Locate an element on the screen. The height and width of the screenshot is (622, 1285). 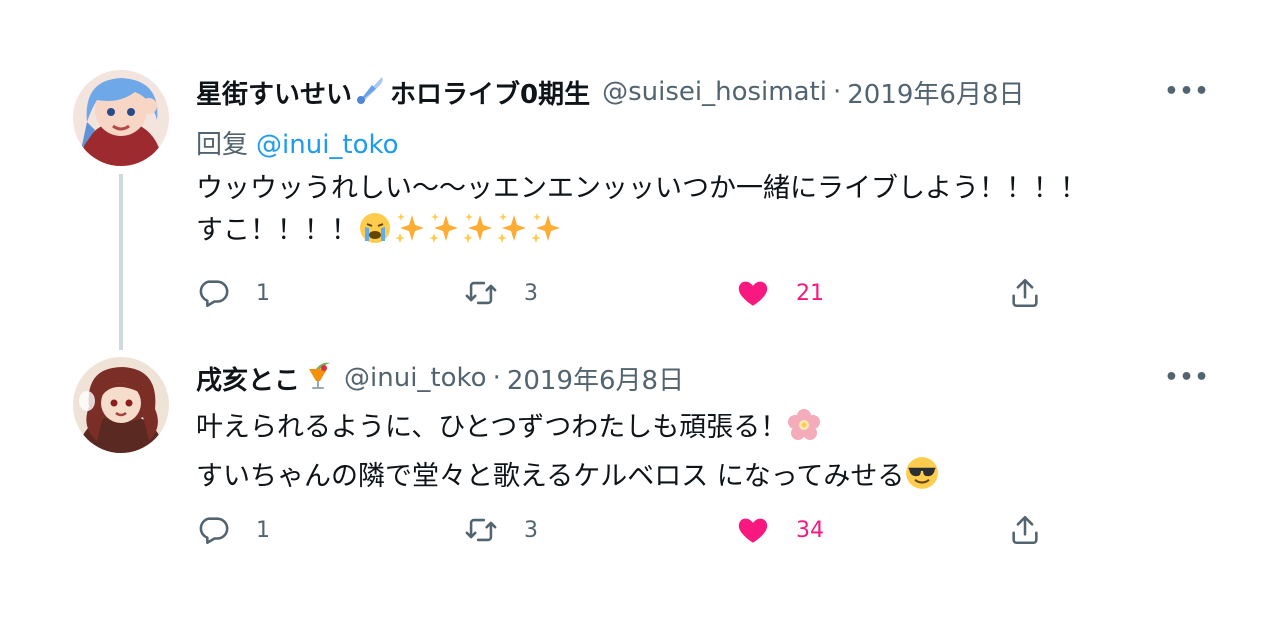
comet-emoji-icon is located at coordinates (370, 92).